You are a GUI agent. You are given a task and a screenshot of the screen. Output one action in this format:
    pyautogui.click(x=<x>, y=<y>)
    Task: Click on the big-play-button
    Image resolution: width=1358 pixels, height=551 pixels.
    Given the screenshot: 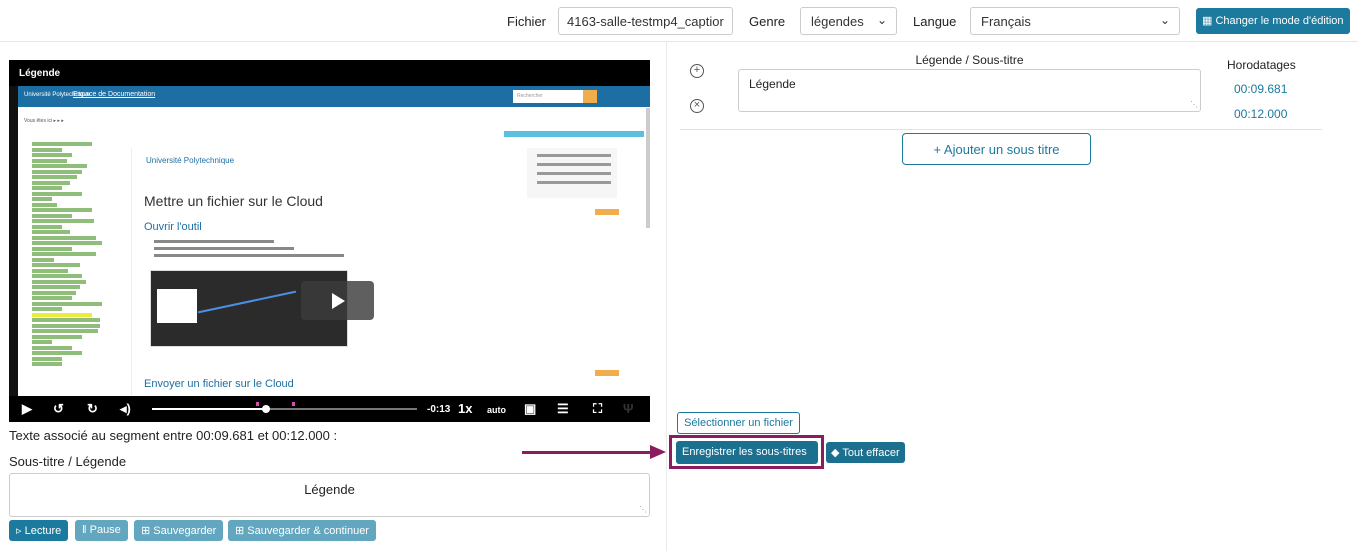 What is the action you would take?
    pyautogui.click(x=337, y=300)
    